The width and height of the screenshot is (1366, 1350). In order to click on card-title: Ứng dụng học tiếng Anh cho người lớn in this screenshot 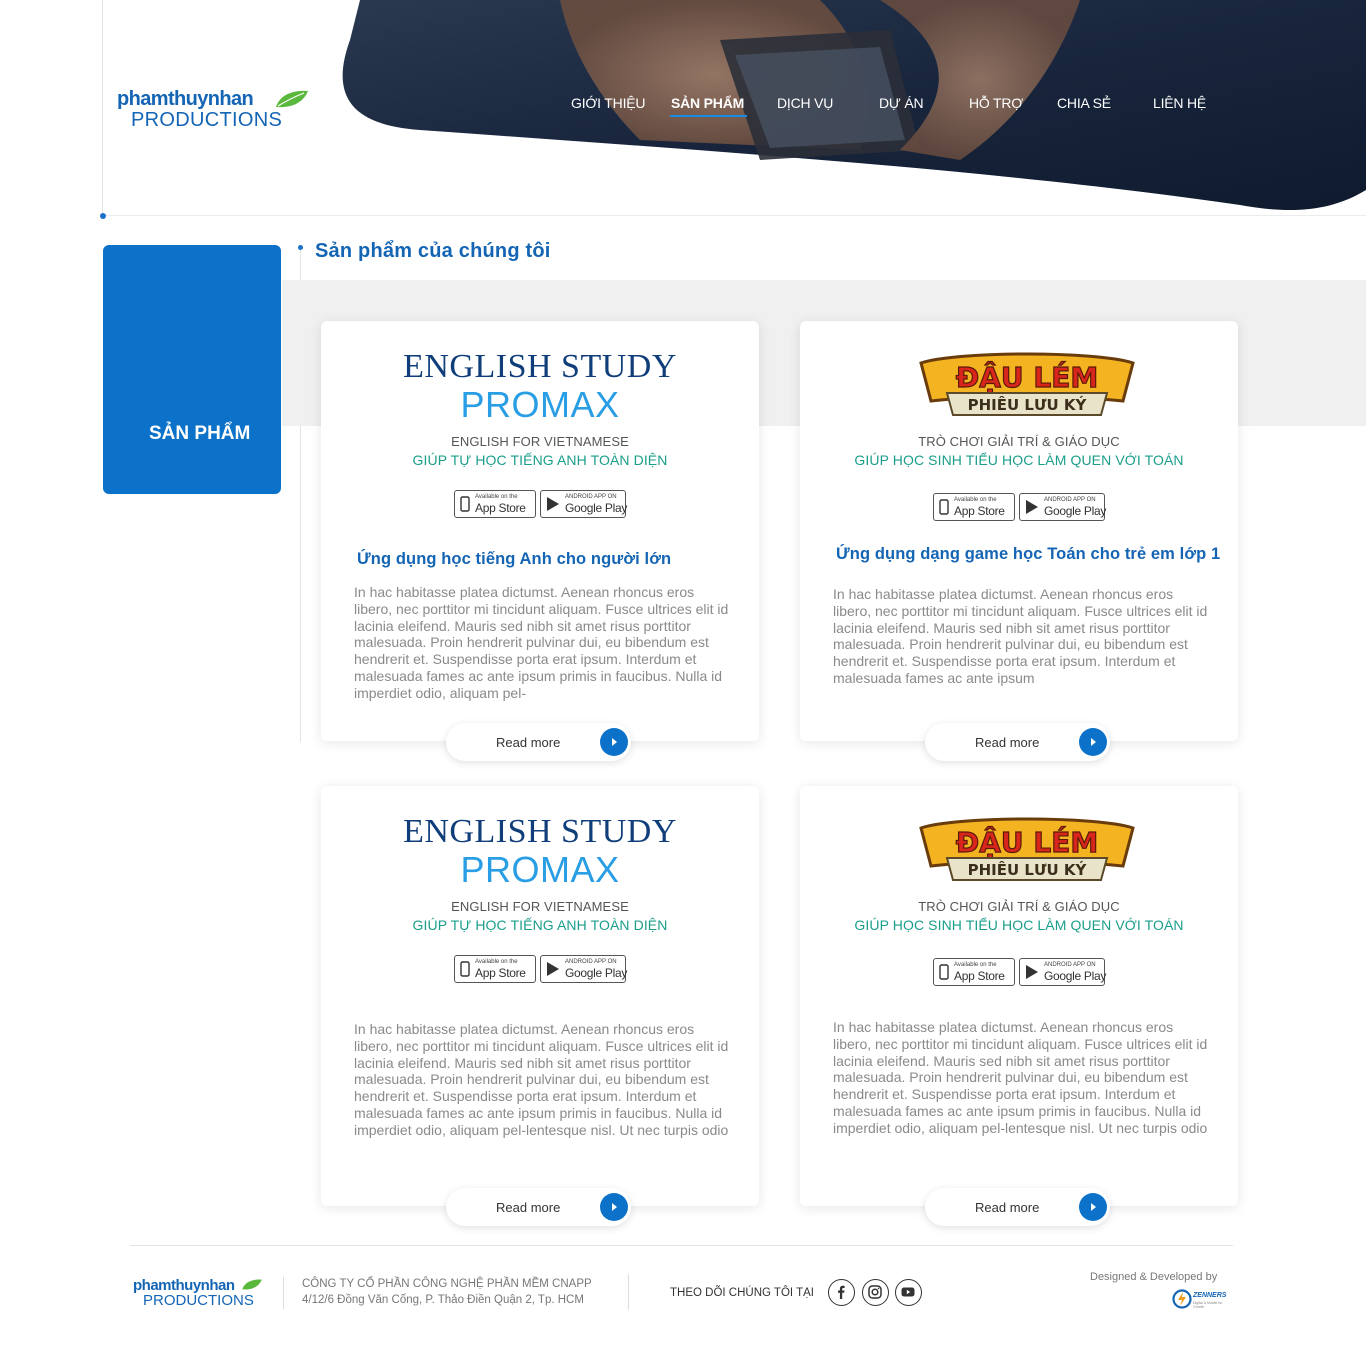, I will do `click(514, 559)`.